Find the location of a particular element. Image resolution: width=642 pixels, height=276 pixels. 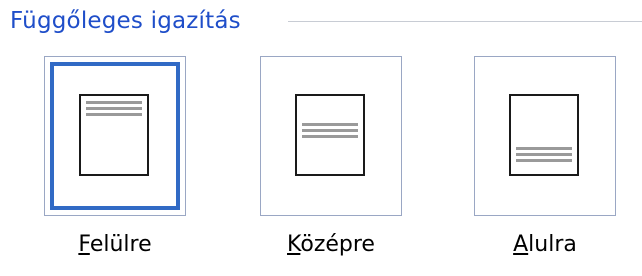

group-separator-line is located at coordinates (465, 21).